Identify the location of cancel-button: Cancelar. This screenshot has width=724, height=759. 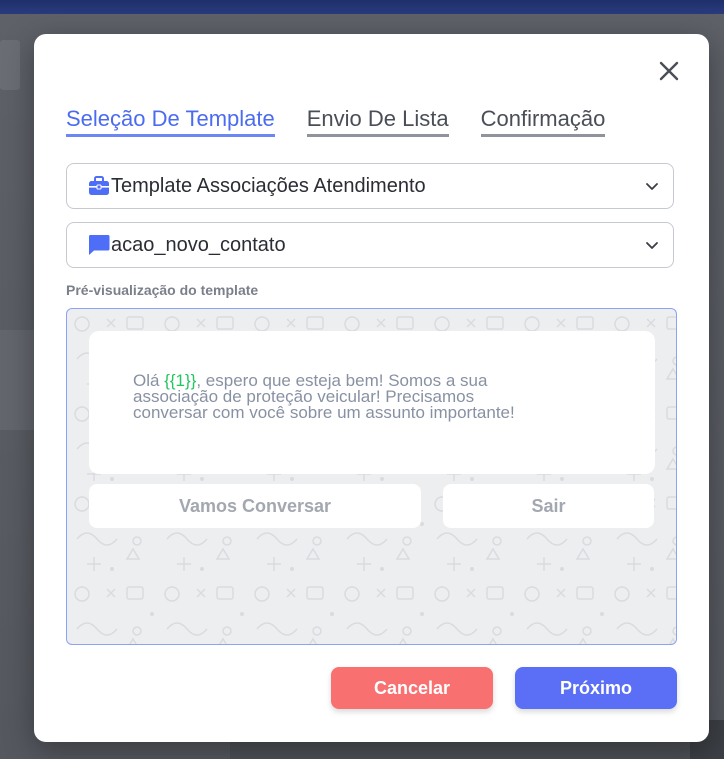
(412, 688).